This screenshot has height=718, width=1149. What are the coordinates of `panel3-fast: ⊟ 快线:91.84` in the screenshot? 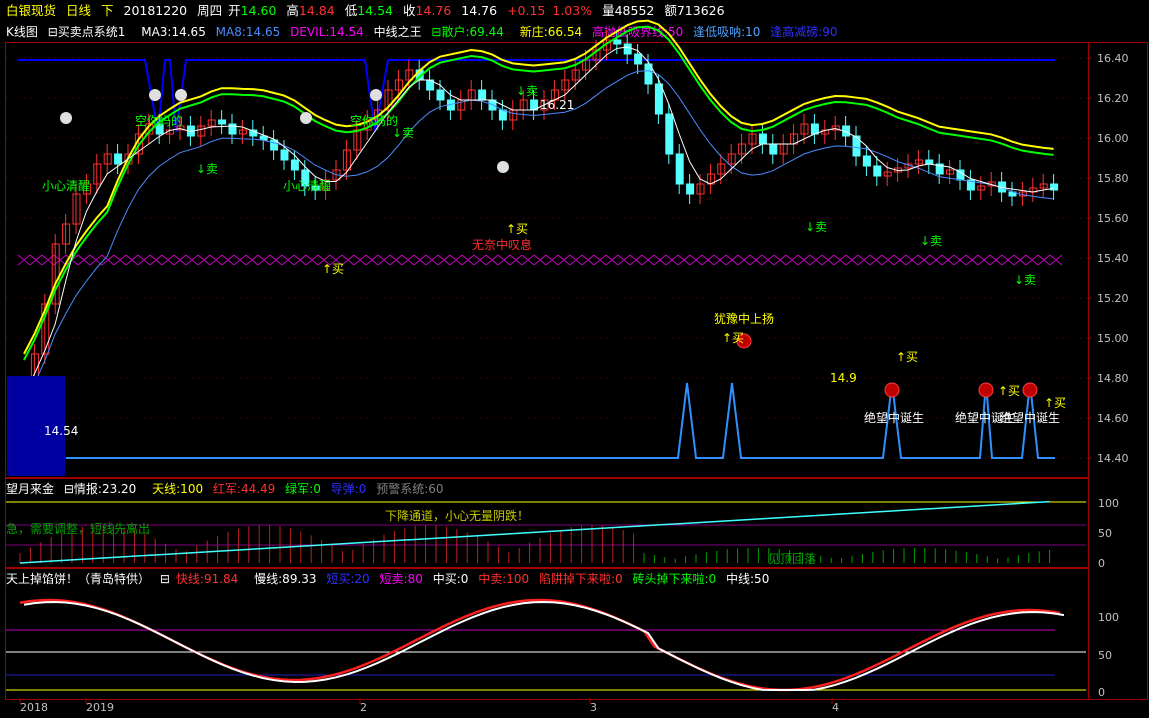 It's located at (202, 579).